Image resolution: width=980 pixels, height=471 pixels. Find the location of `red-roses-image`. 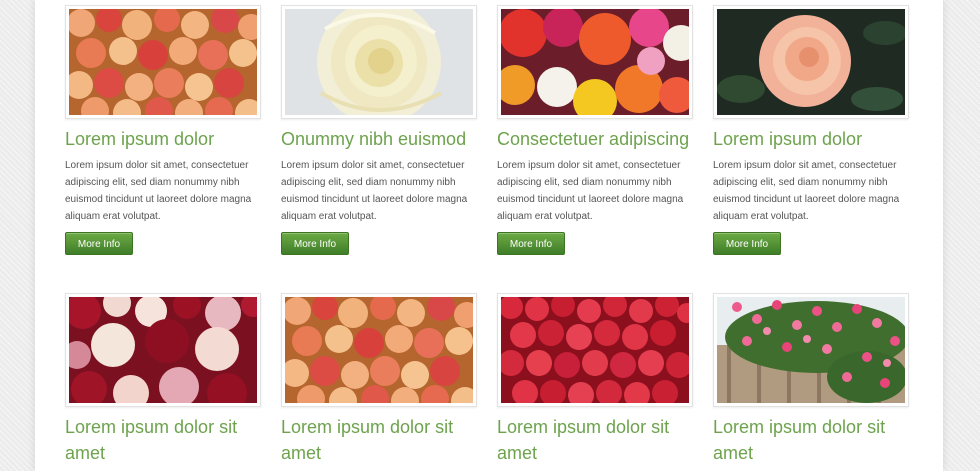

red-roses-image is located at coordinates (595, 350).